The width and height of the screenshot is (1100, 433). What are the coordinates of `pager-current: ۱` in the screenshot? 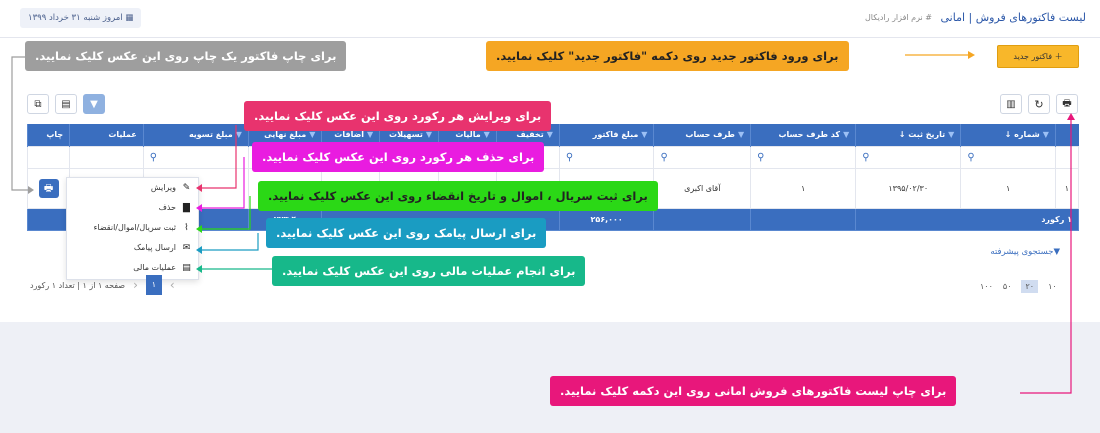 It's located at (153, 285).